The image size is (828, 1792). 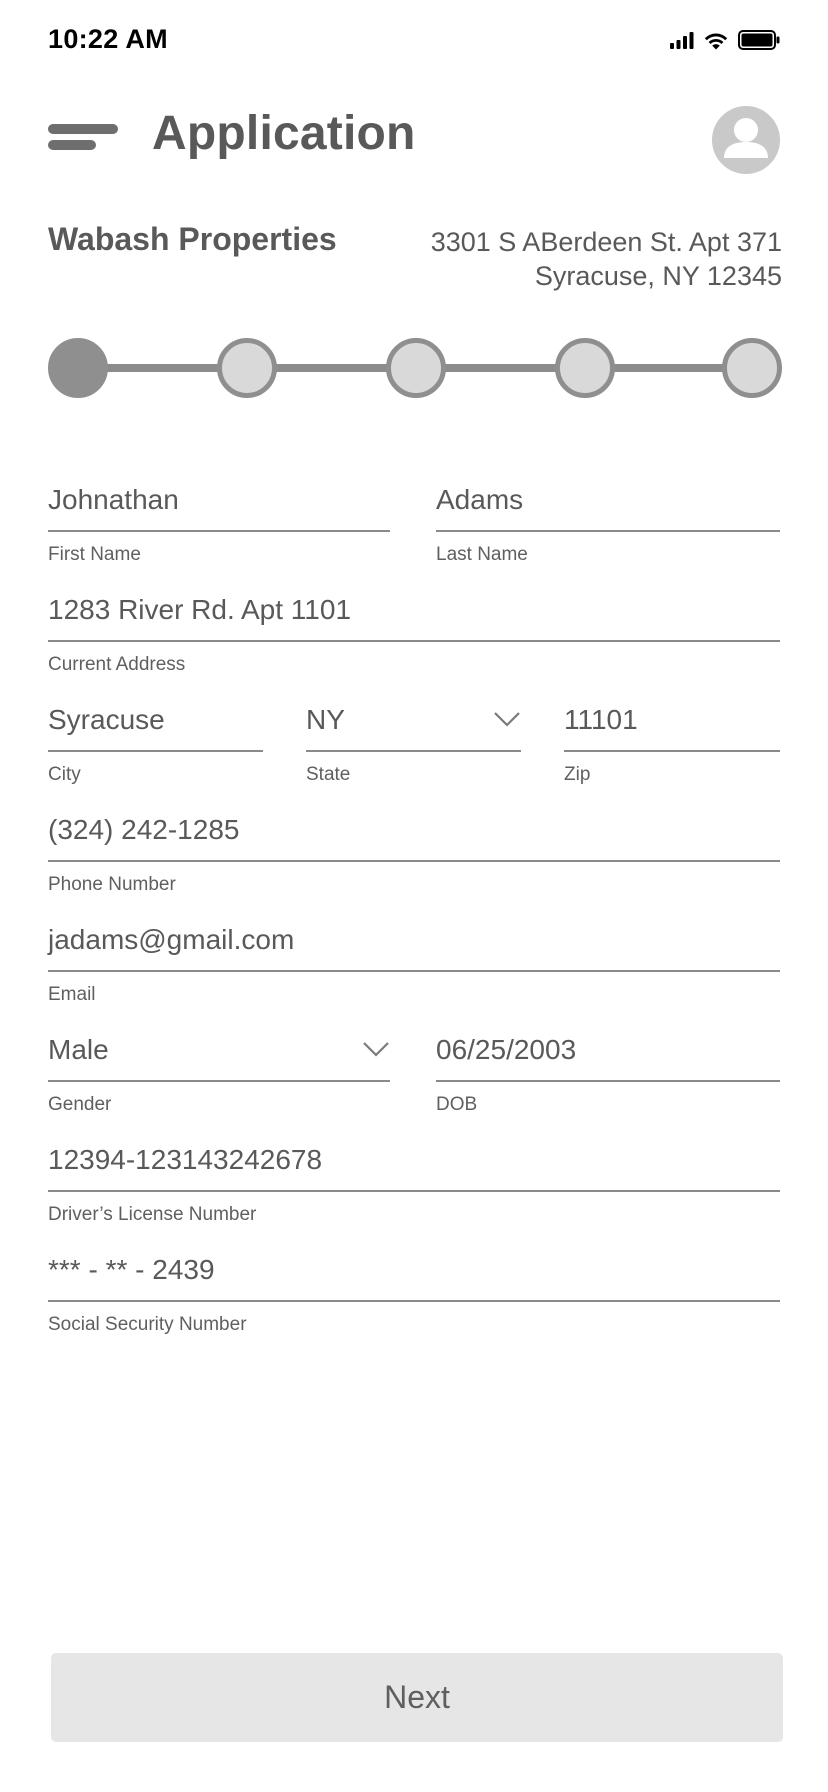 I want to click on status-icons, so click(x=725, y=40).